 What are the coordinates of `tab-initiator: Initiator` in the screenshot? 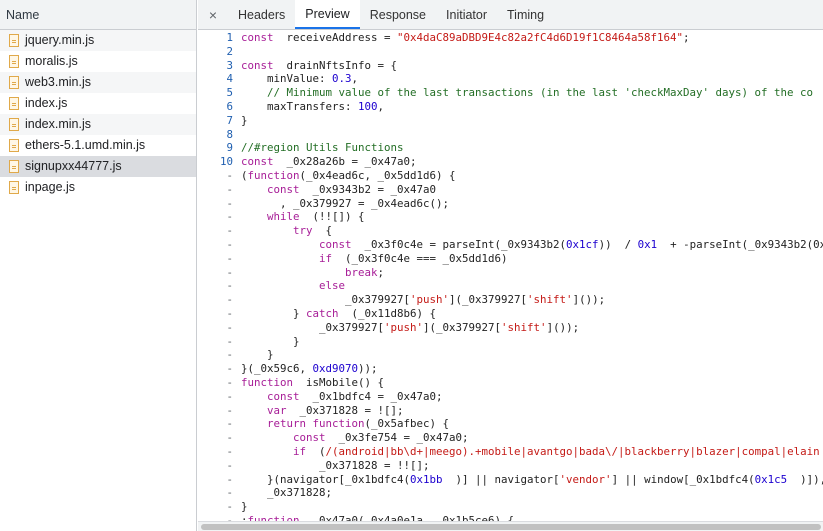 It's located at (466, 14).